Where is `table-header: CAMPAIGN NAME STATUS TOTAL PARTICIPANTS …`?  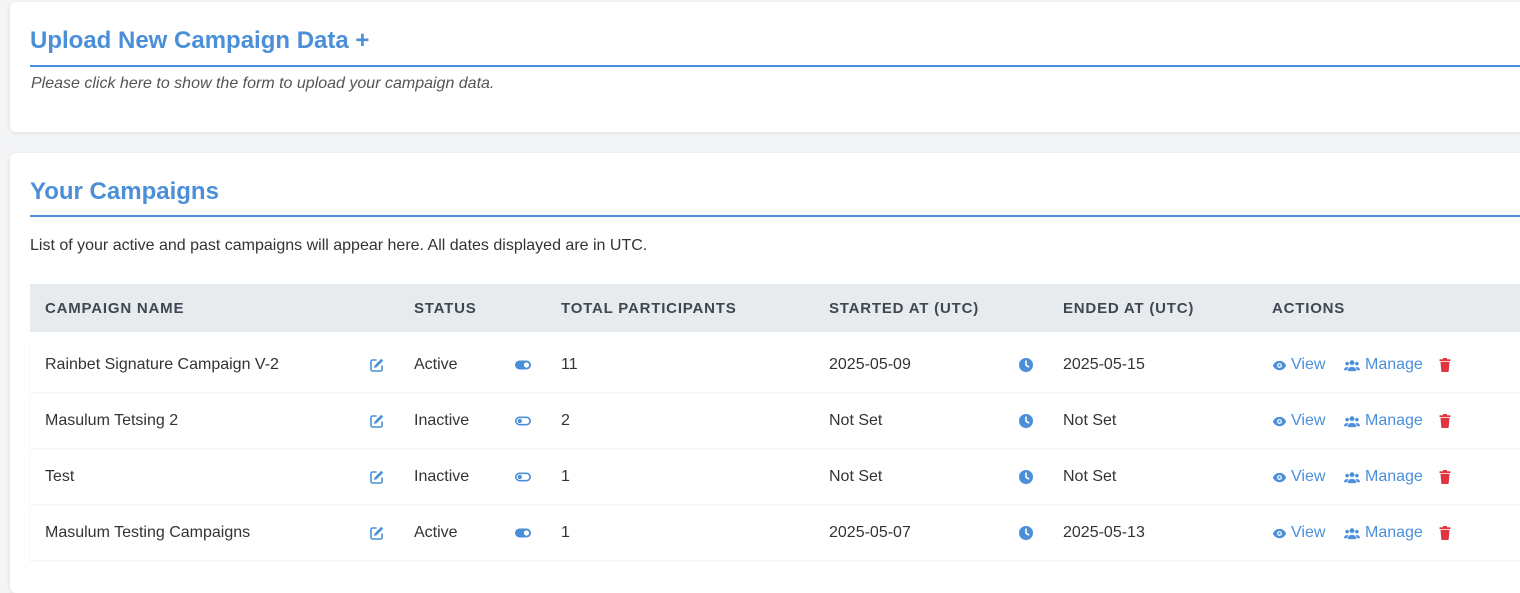
table-header: CAMPAIGN NAME STATUS TOTAL PARTICIPANTS … is located at coordinates (775, 308).